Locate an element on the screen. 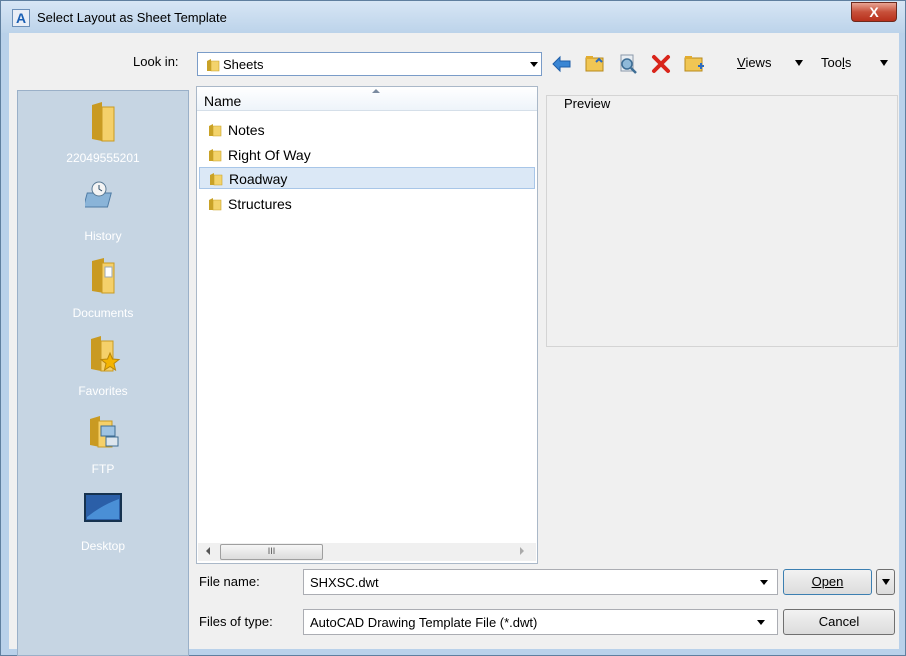  name-column-label: Name is located at coordinates (223, 101).